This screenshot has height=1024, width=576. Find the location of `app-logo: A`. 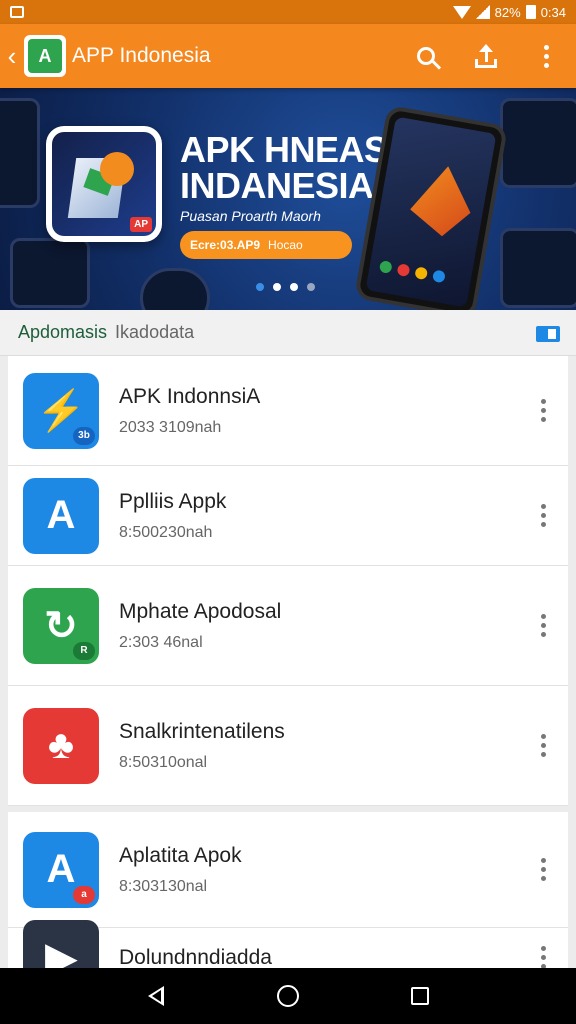

app-logo: A is located at coordinates (45, 56).